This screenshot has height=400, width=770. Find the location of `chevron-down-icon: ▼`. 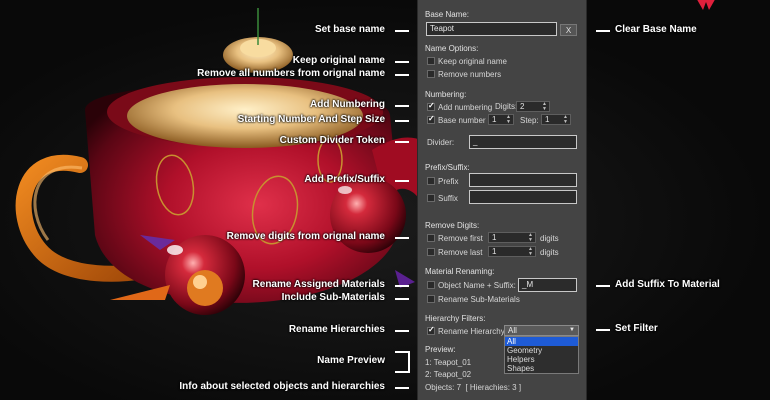

chevron-down-icon: ▼ is located at coordinates (572, 330).